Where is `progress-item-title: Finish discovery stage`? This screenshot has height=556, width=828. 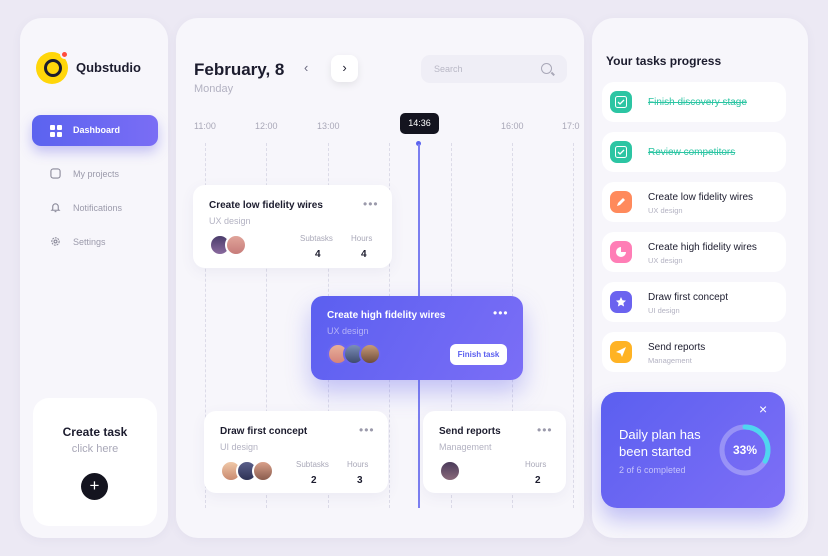 progress-item-title: Finish discovery stage is located at coordinates (697, 102).